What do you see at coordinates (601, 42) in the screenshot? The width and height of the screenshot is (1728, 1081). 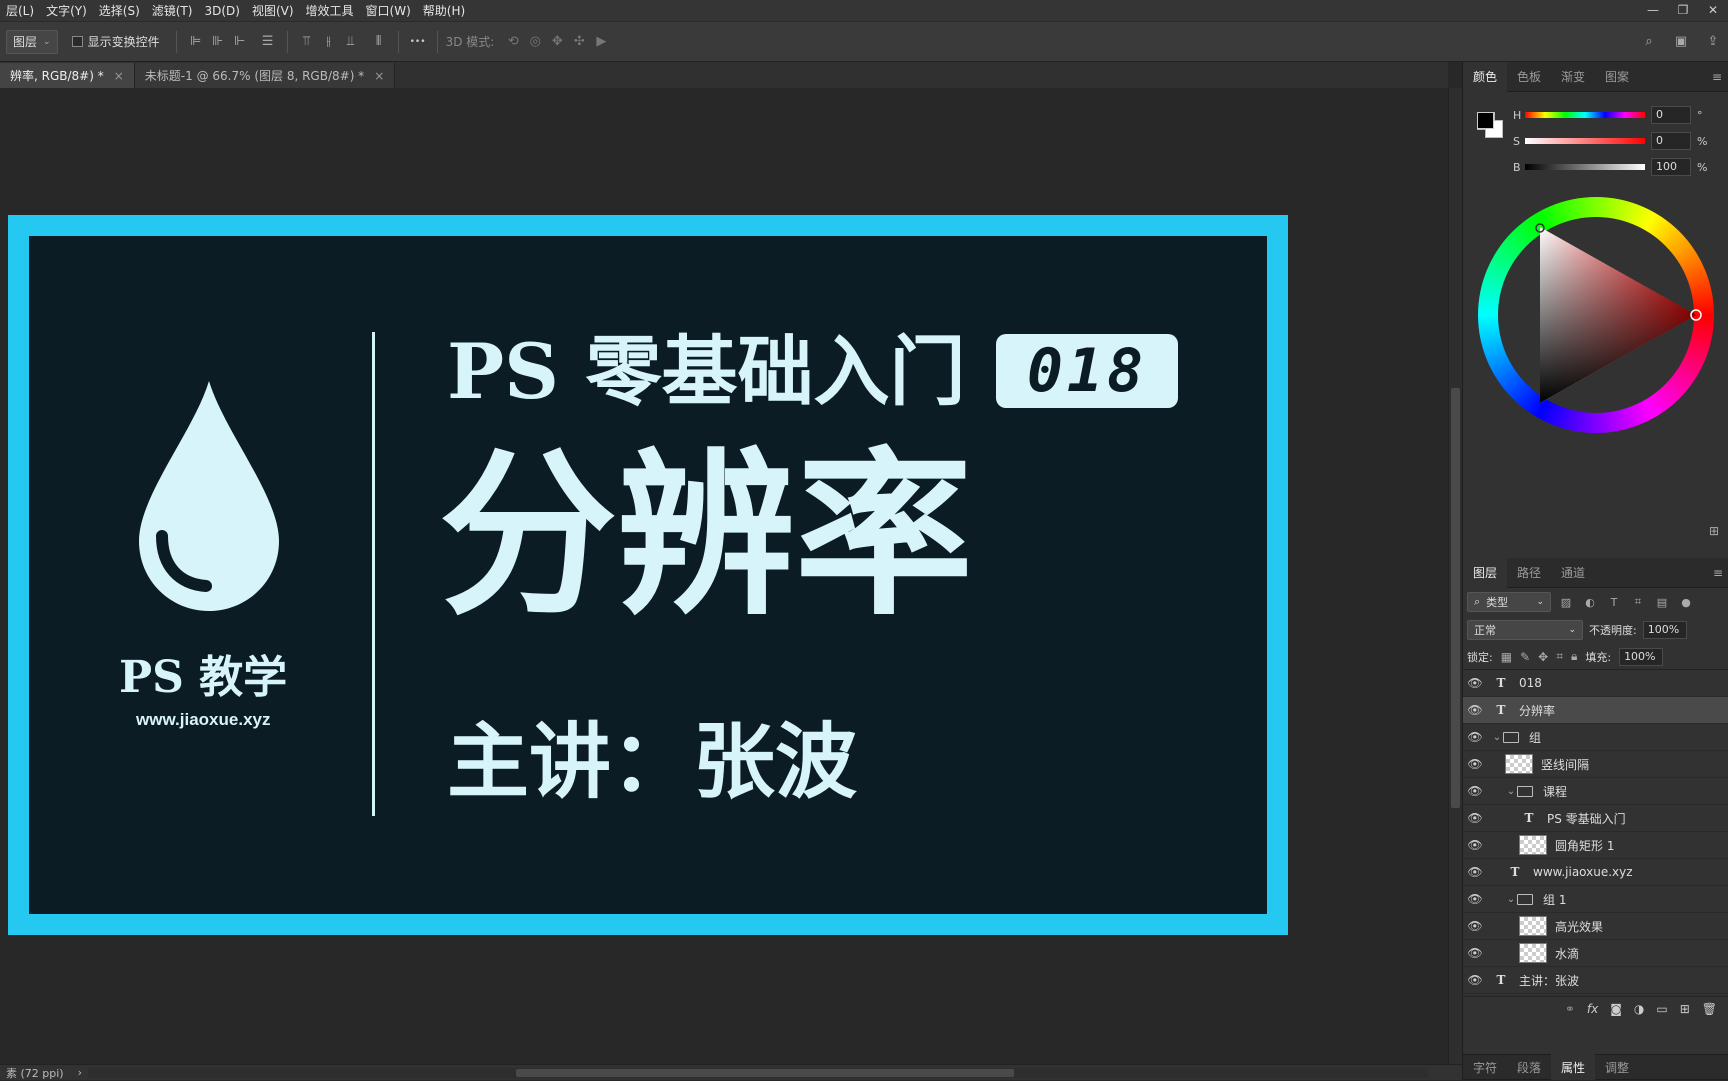 I see `camera-3d-icon: ▶` at bounding box center [601, 42].